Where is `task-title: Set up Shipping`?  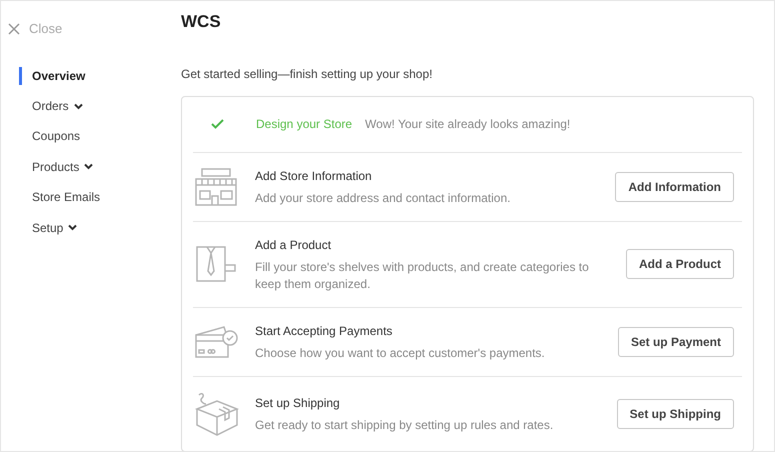 task-title: Set up Shipping is located at coordinates (298, 403).